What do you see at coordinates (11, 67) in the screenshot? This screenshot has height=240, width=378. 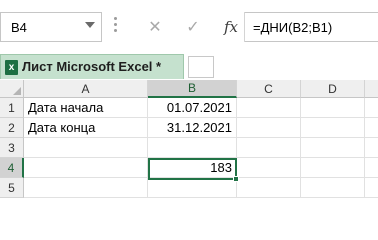 I see `excel-icon: x` at bounding box center [11, 67].